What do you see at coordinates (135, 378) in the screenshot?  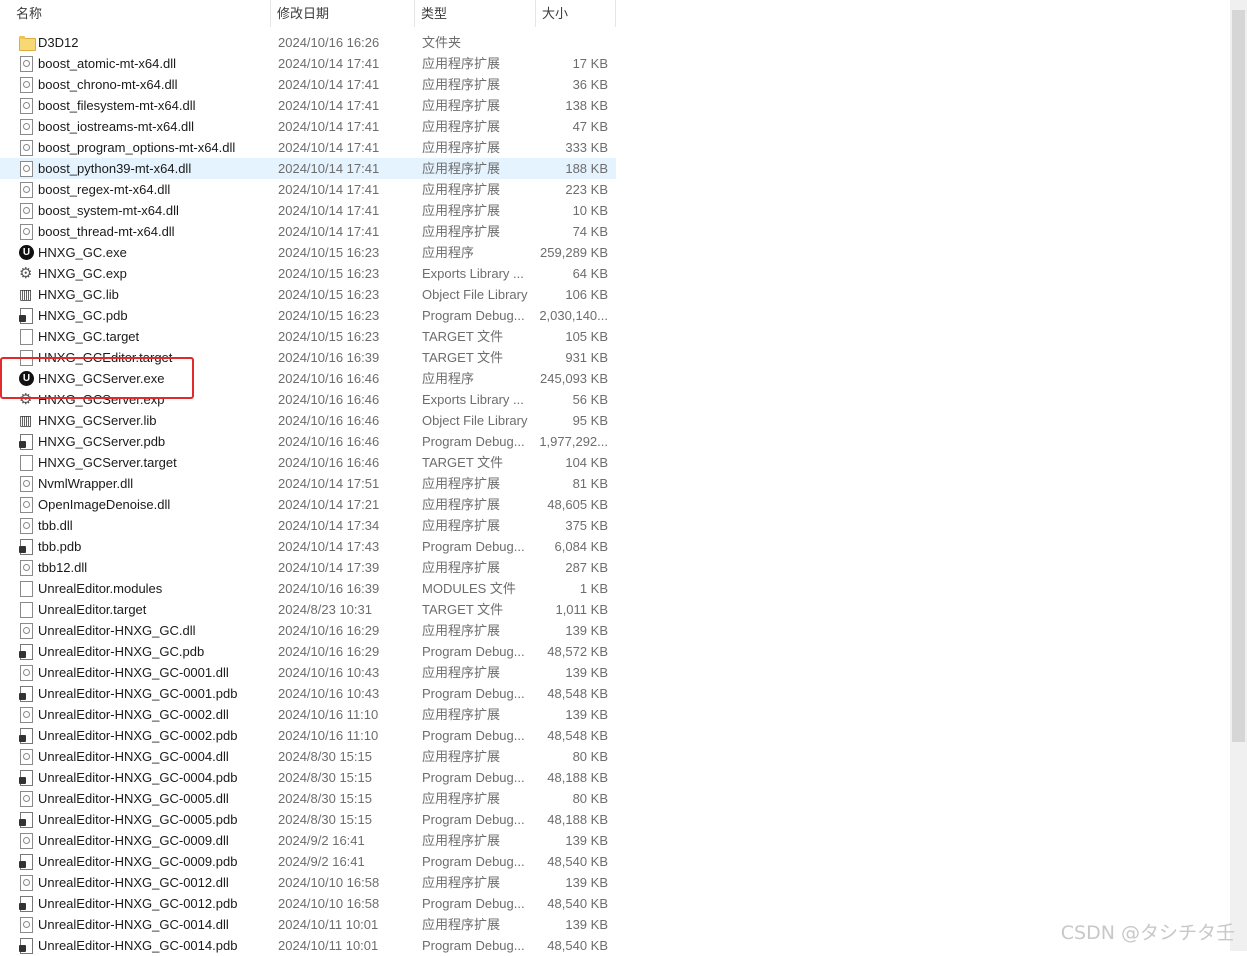 I see `file-name-cell: HNXG_GCServer.exe` at bounding box center [135, 378].